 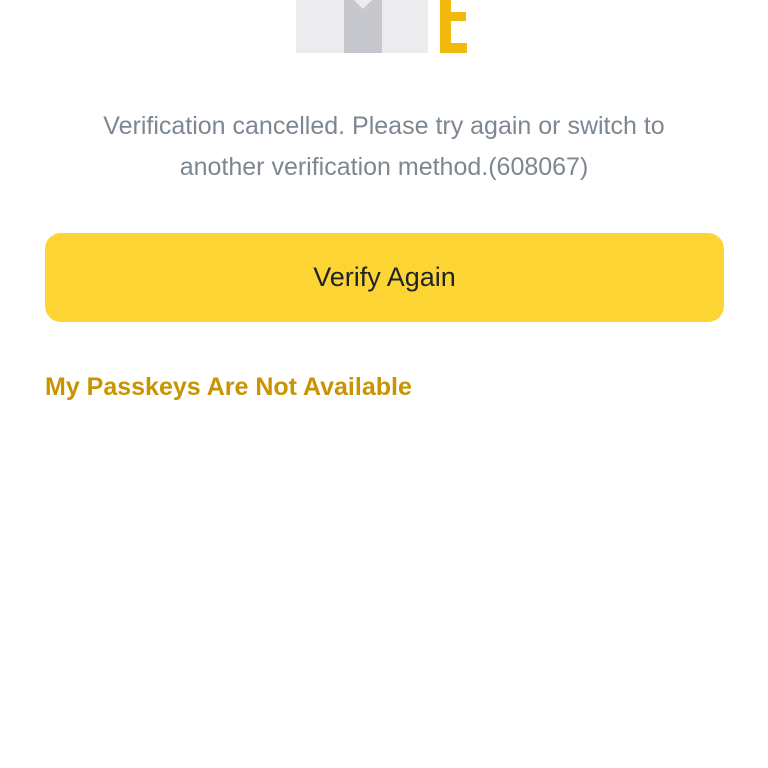 What do you see at coordinates (228, 387) in the screenshot?
I see `passkeys-not-available-link: My Passkeys Are Not Available` at bounding box center [228, 387].